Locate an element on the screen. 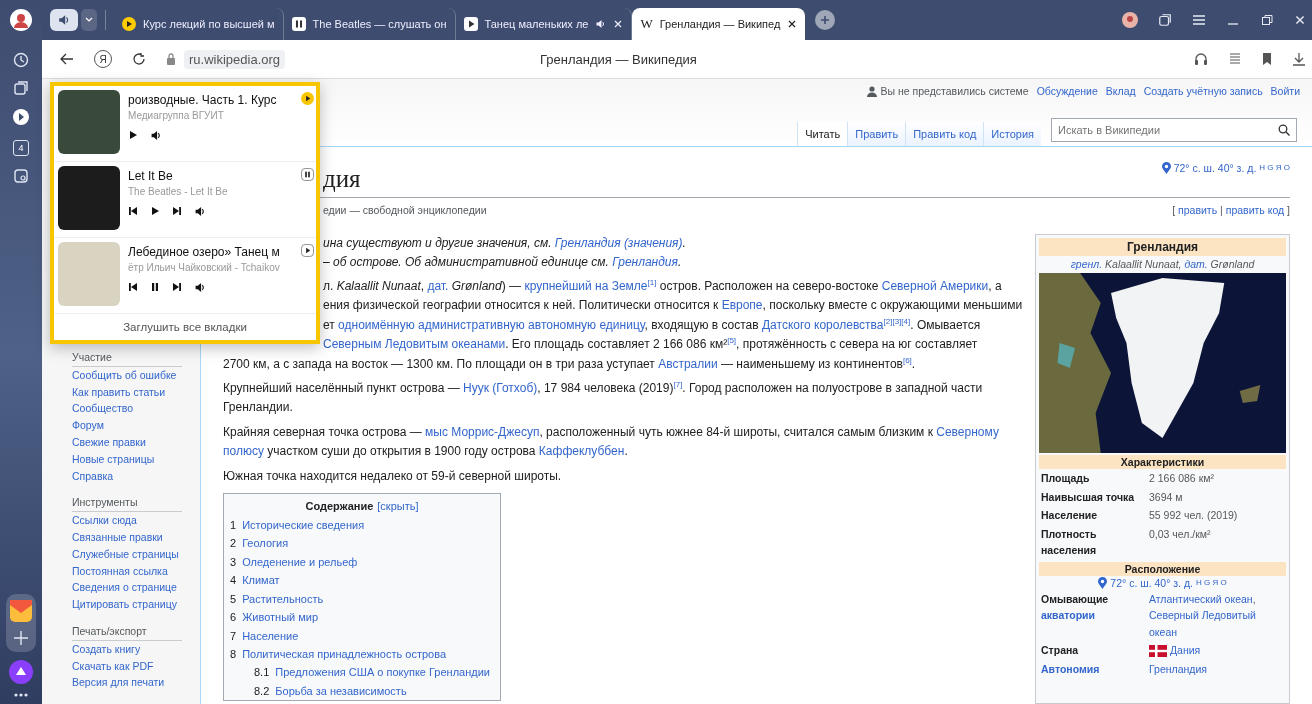 The width and height of the screenshot is (1312, 704). browser-tab: W Гренландия — Википед is located at coordinates (719, 24).